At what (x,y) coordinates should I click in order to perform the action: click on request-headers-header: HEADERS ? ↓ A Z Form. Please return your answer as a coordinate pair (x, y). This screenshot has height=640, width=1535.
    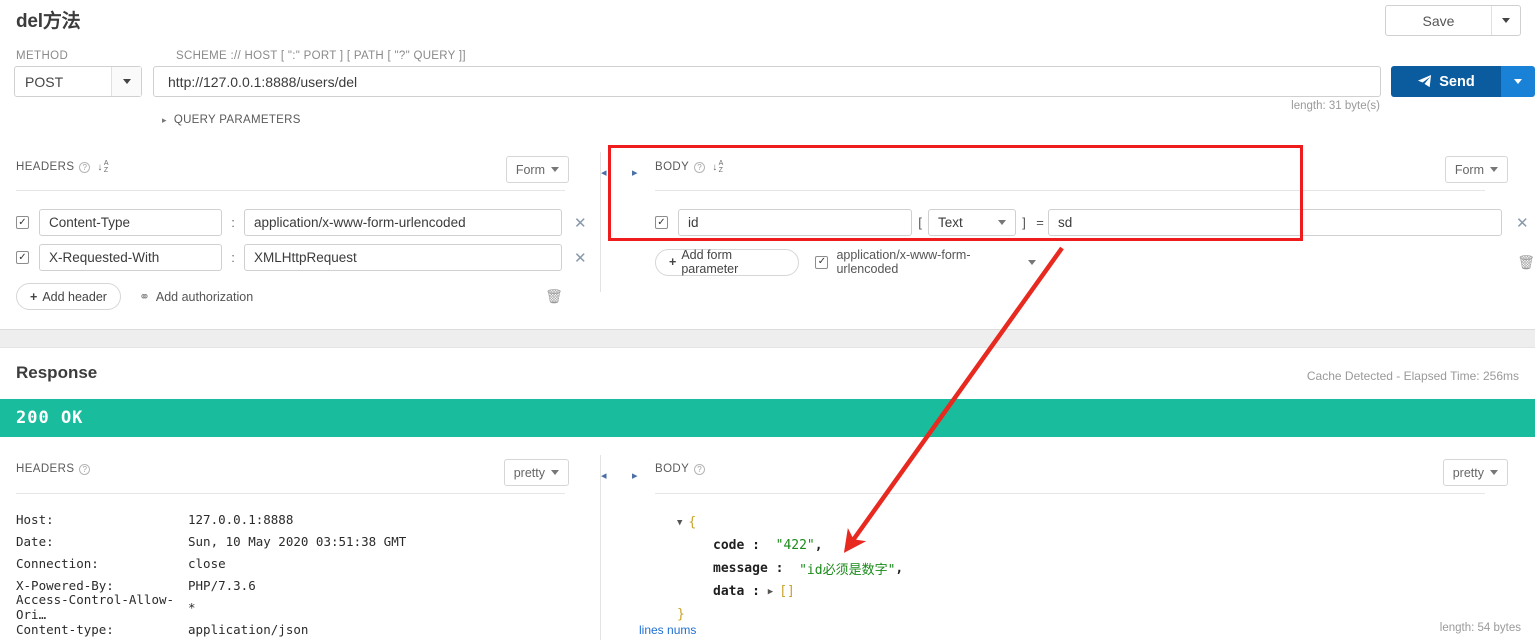
    Looking at the image, I should click on (298, 173).